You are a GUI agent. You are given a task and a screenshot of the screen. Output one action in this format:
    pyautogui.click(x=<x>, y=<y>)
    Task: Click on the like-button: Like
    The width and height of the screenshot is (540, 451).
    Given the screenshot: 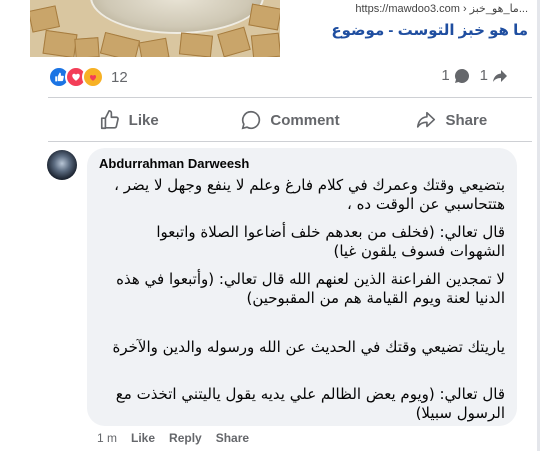 What is the action you would take?
    pyautogui.click(x=128, y=120)
    